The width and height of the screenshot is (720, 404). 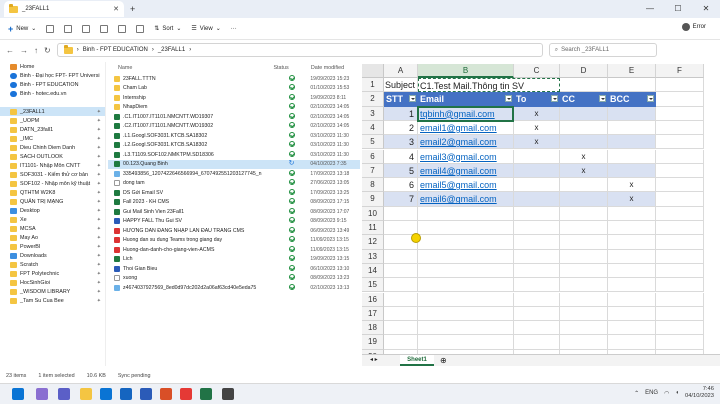 I want to click on sheet-tab: Sheet1, so click(x=417, y=360).